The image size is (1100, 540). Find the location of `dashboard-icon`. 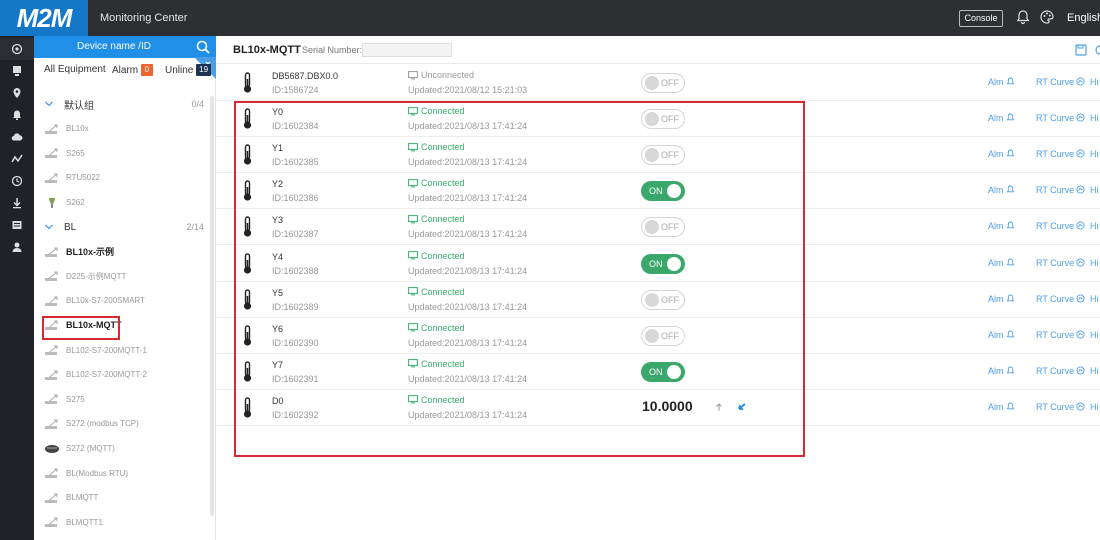

dashboard-icon is located at coordinates (17, 49).